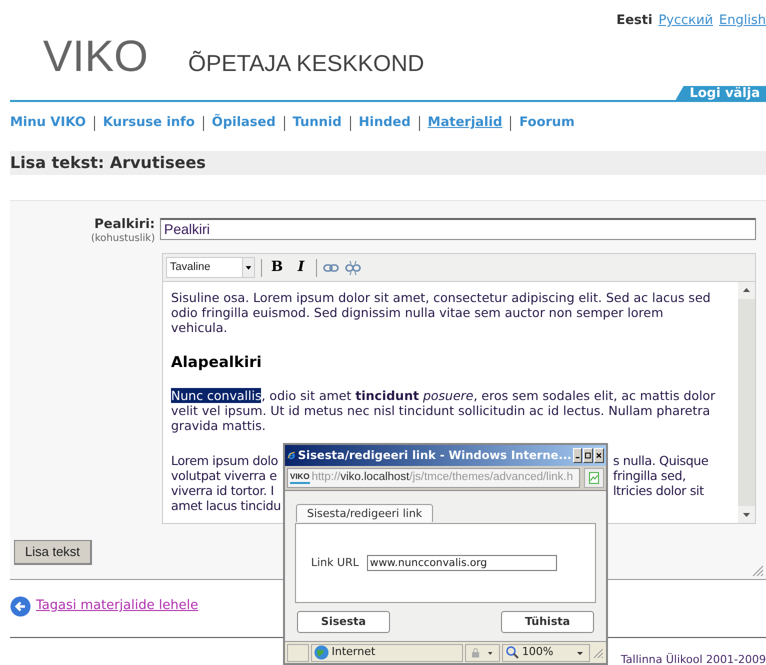 The image size is (766, 665). What do you see at coordinates (224, 475) in the screenshot?
I see `paragraph-fragment: volutpat viverra e` at bounding box center [224, 475].